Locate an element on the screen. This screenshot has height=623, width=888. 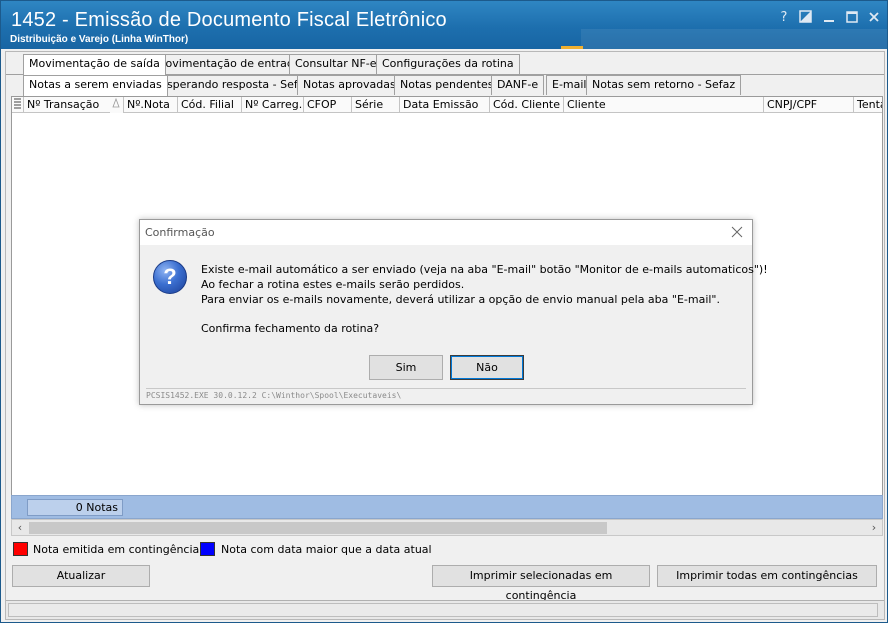
col-carreg: Nº Carreg. is located at coordinates (273, 105).